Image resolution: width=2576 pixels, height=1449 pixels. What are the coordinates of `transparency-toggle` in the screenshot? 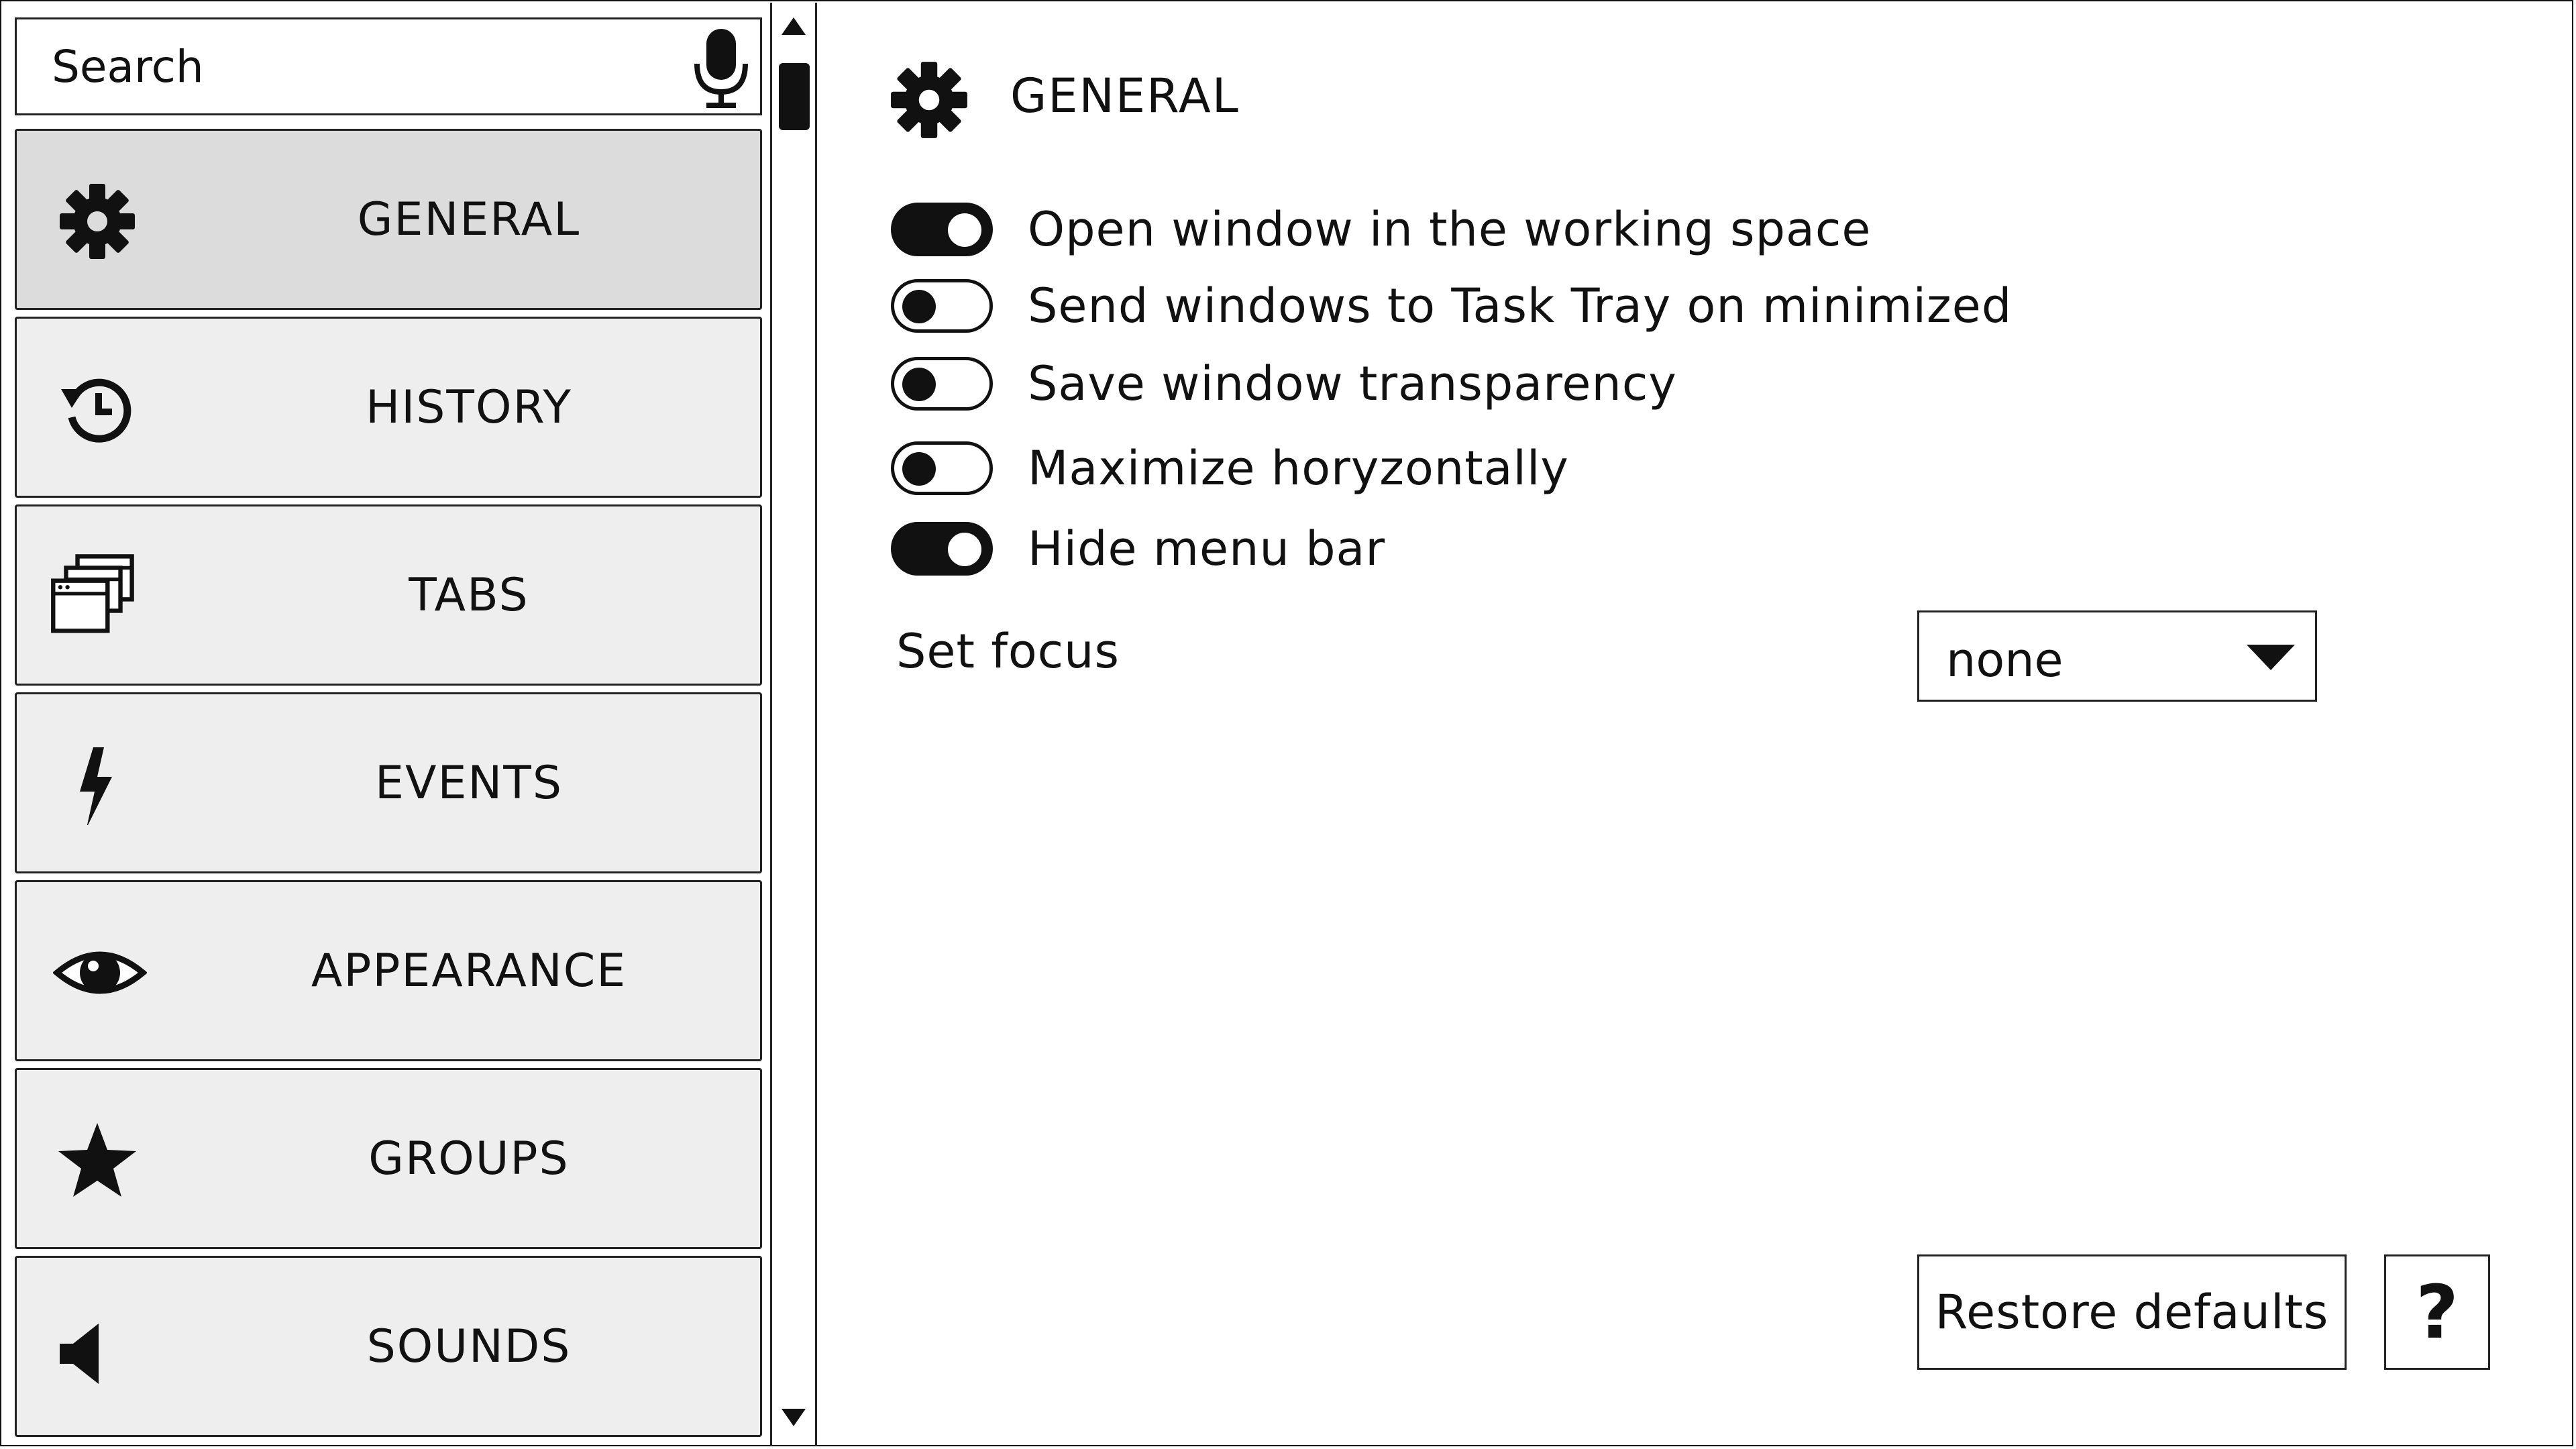 It's located at (942, 384).